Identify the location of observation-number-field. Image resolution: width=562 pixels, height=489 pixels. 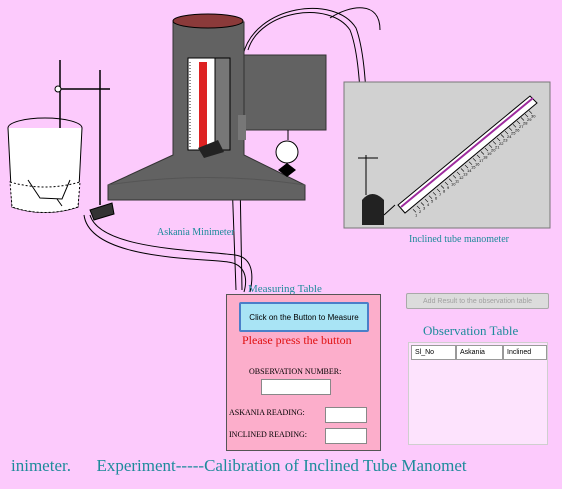
(296, 387).